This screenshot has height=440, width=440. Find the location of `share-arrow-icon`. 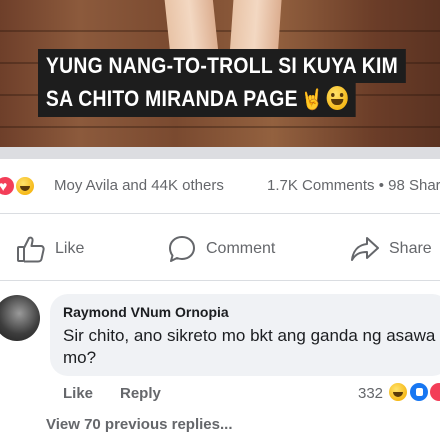

share-arrow-icon is located at coordinates (365, 249).